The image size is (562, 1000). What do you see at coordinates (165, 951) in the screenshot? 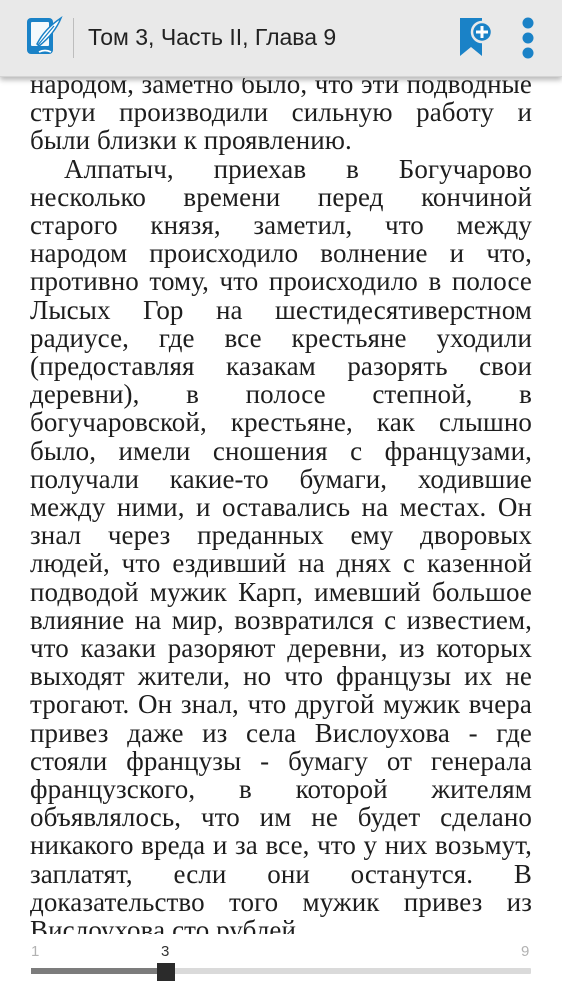
I see `slider-current-label: 3` at bounding box center [165, 951].